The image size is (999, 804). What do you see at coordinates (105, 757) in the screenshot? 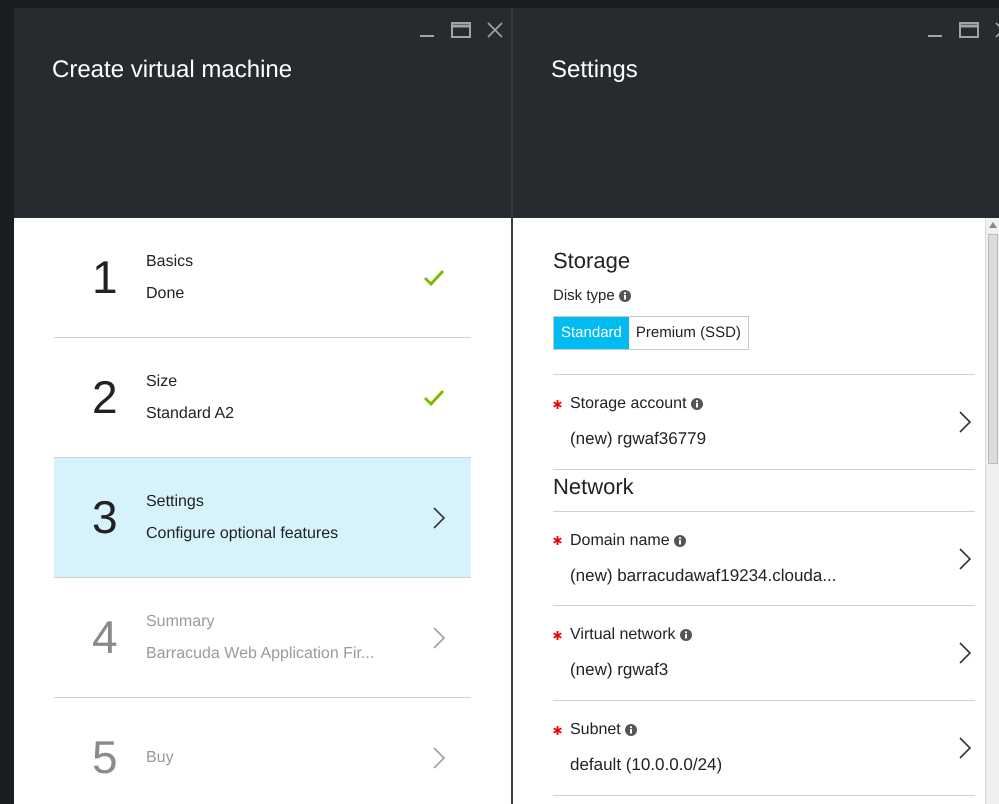
I see `step-number: 5` at bounding box center [105, 757].